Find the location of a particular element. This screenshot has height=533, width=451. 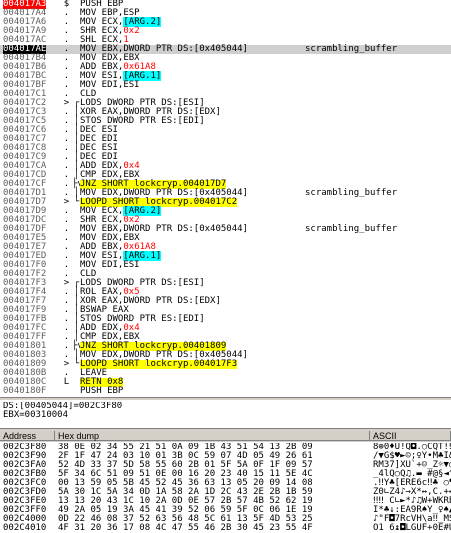

info-pane: DS:[00405044]=002C3F80 EBX=00310004 is located at coordinates (225, 415).